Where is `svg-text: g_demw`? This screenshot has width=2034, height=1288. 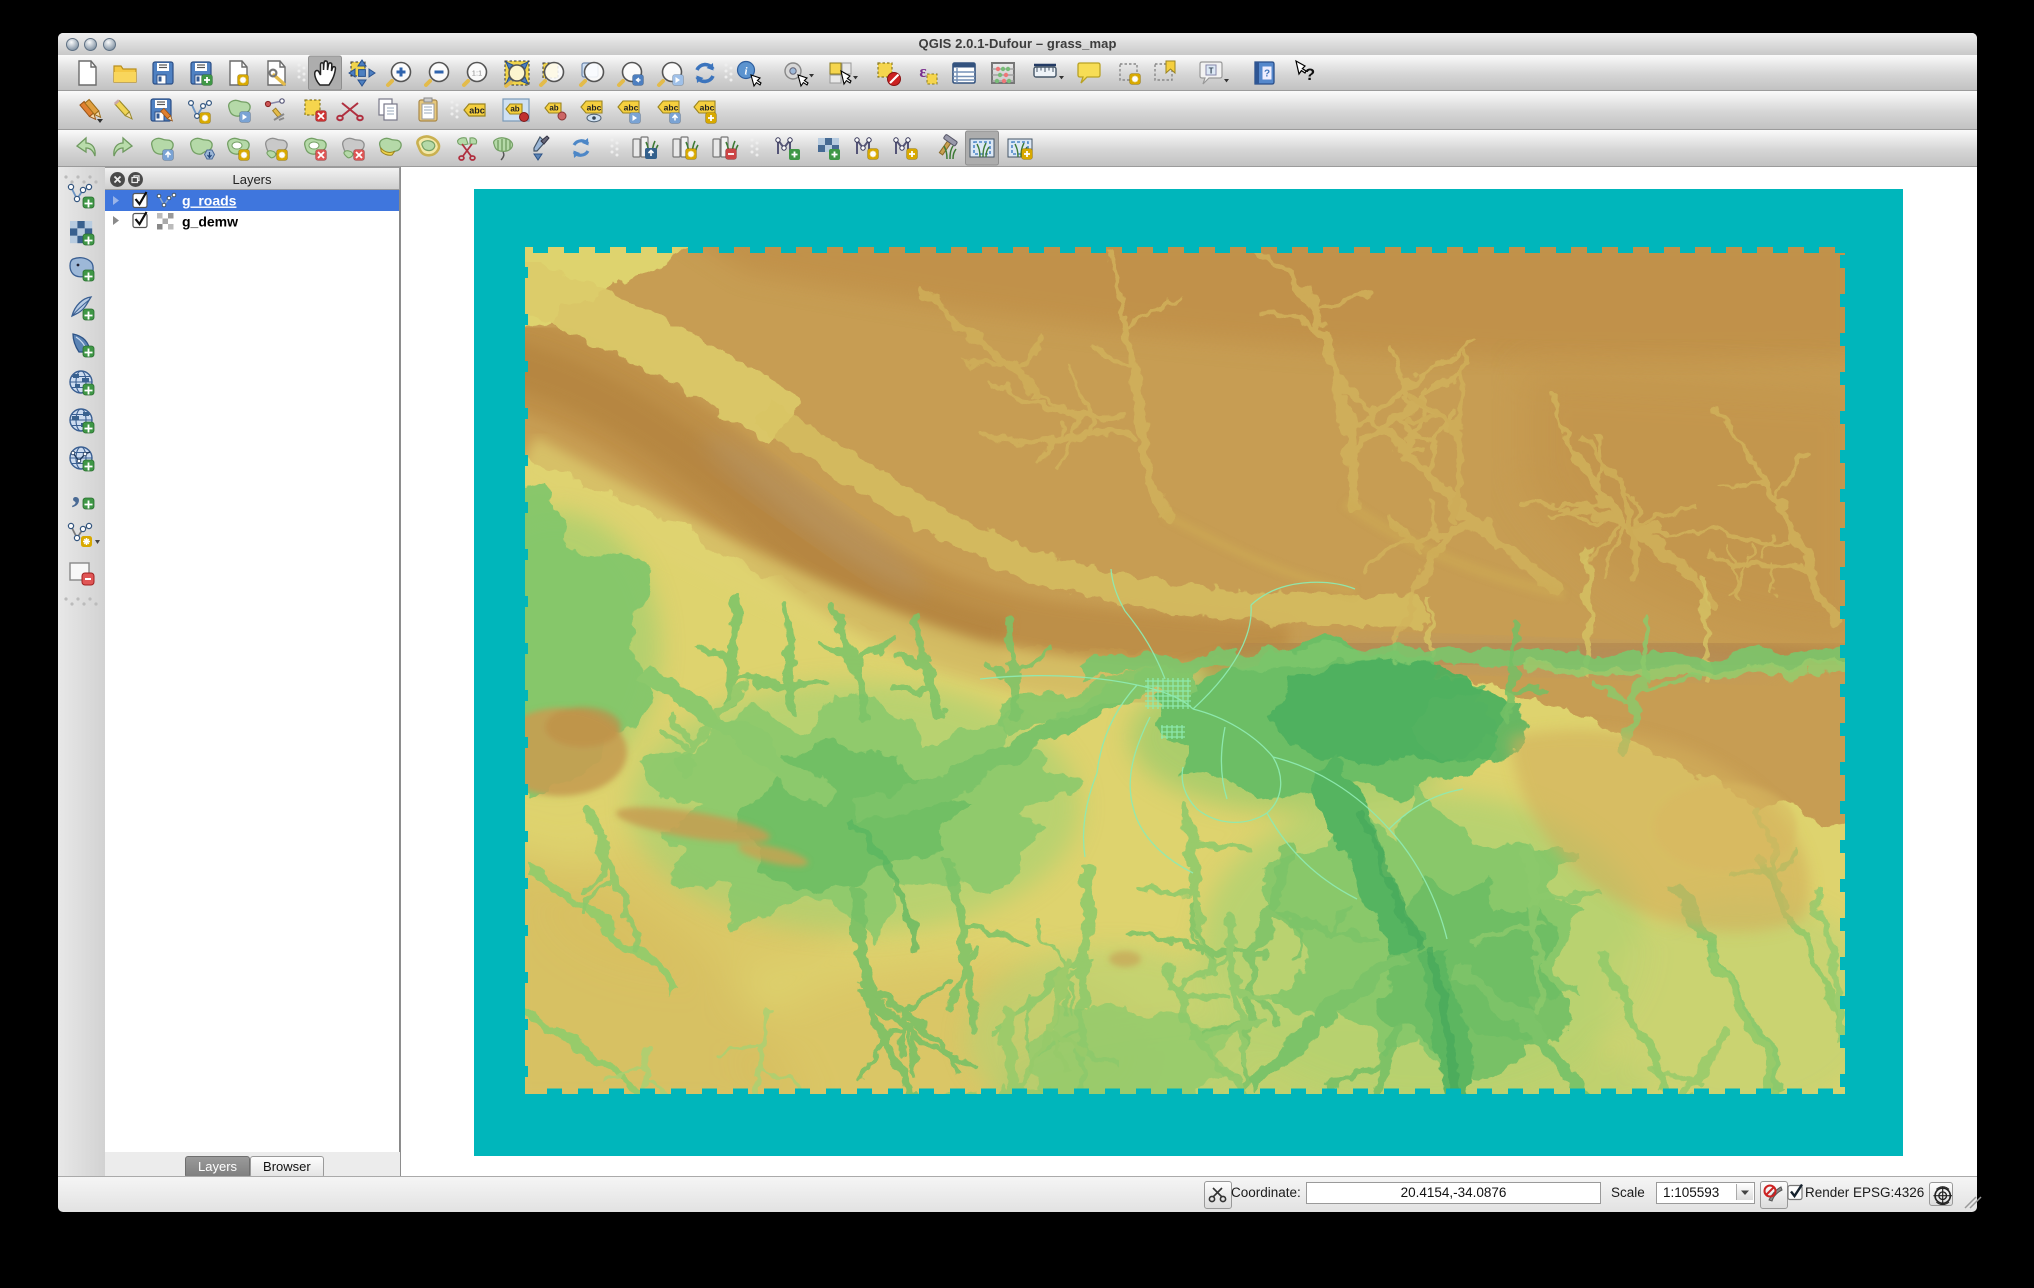 svg-text: g_demw is located at coordinates (210, 222).